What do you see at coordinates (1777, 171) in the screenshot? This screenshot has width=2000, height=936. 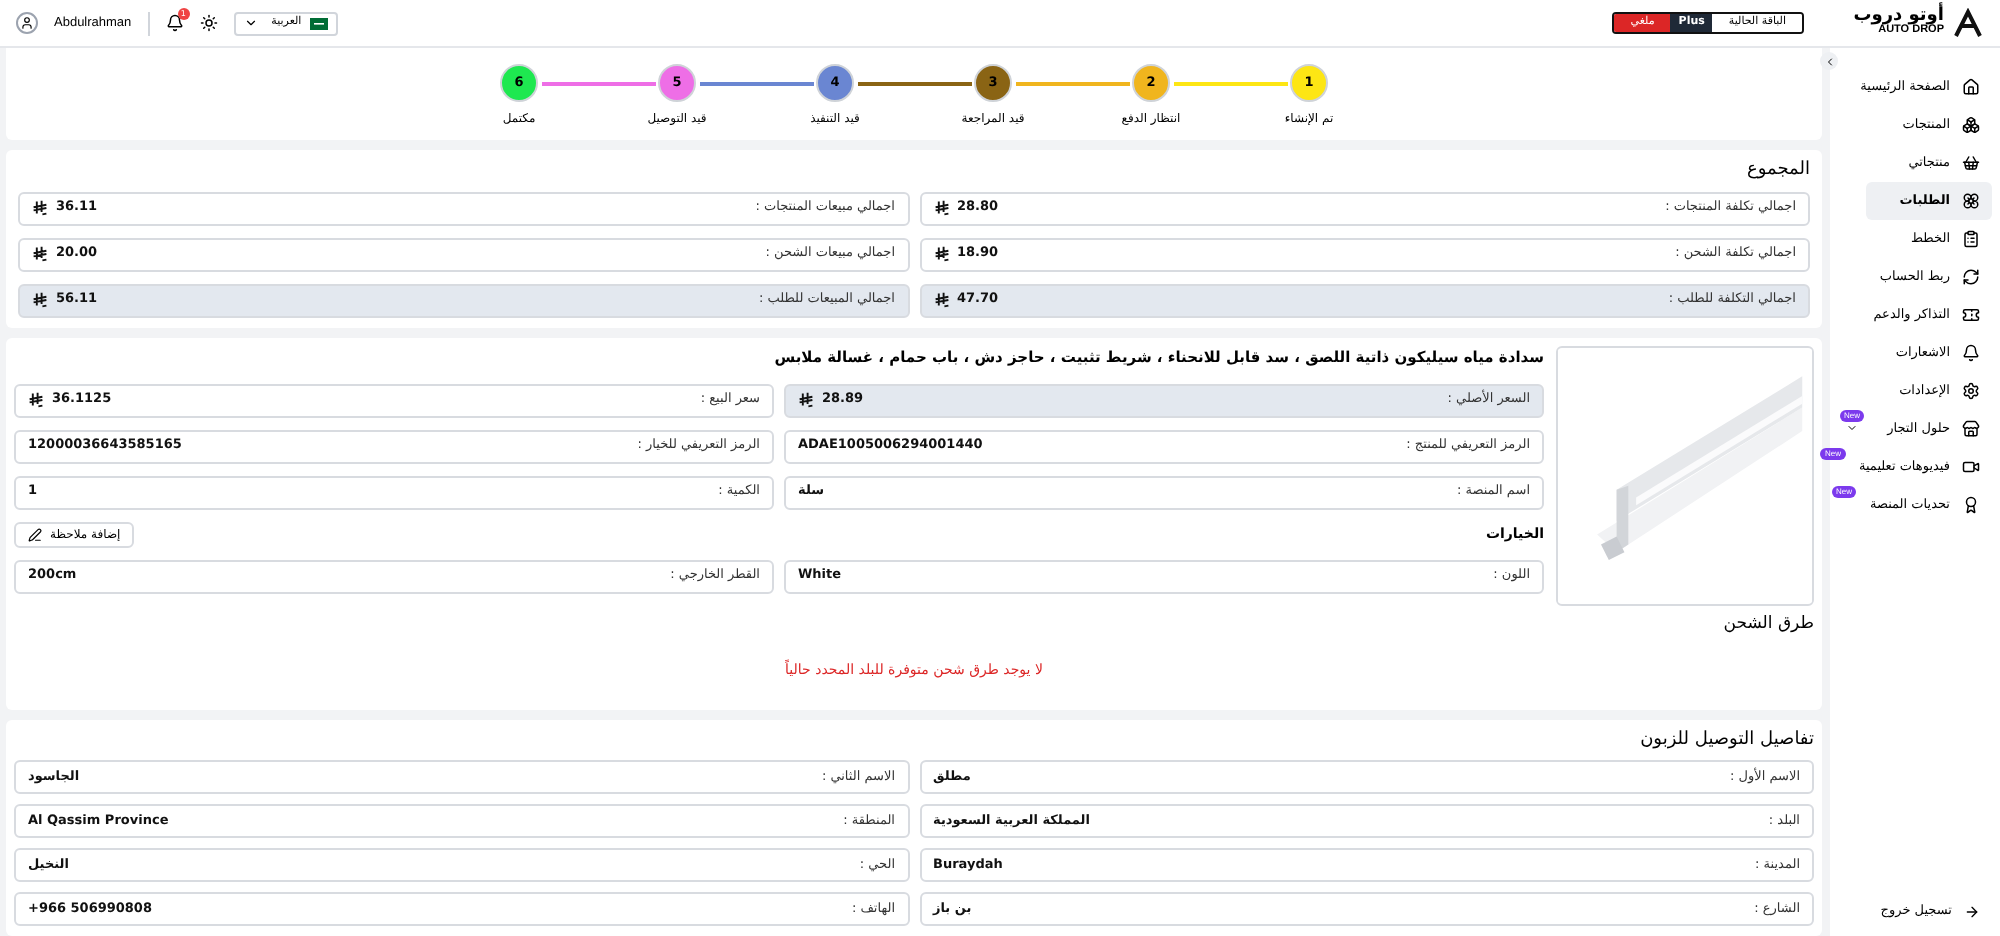 I see `section-title: المجموع` at bounding box center [1777, 171].